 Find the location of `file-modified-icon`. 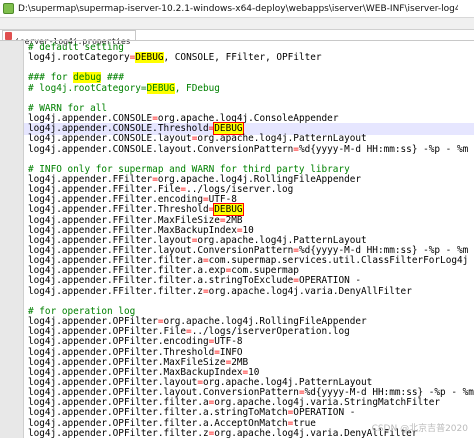

file-modified-icon is located at coordinates (8, 36).